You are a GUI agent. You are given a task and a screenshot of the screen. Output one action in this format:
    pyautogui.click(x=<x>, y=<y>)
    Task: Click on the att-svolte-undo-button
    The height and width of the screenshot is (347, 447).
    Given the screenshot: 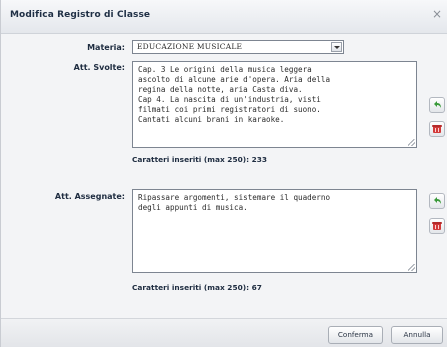 What is the action you would take?
    pyautogui.click(x=437, y=105)
    